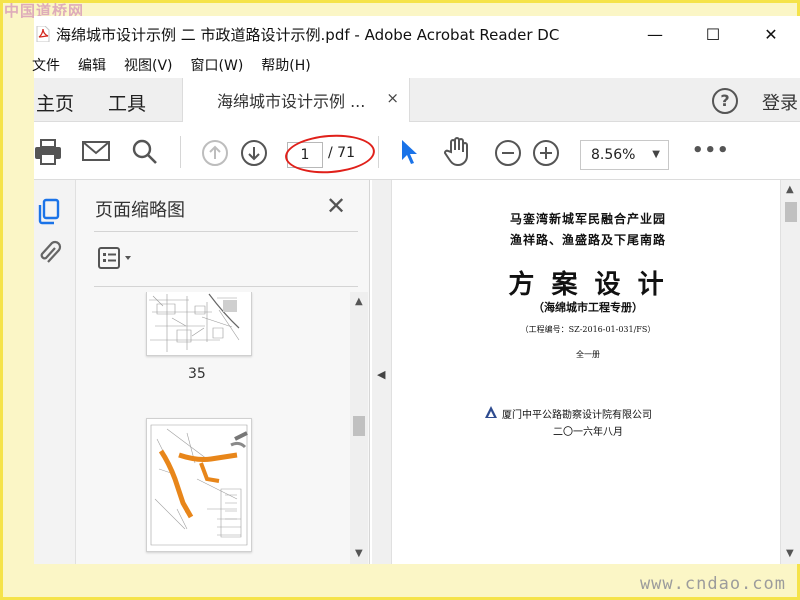 This screenshot has width=800, height=600. Describe the element at coordinates (587, 219) in the screenshot. I see `doc-project-line1: 马銮湾新城军民融合产业园` at that location.